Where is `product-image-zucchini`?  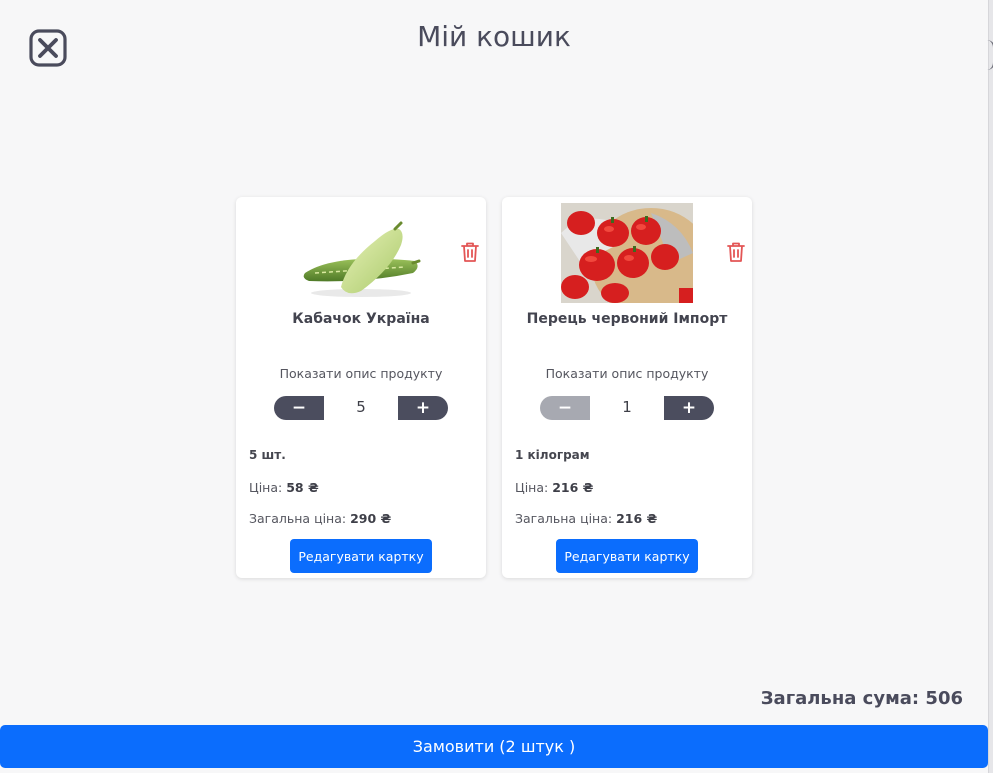 product-image-zucchini is located at coordinates (361, 253).